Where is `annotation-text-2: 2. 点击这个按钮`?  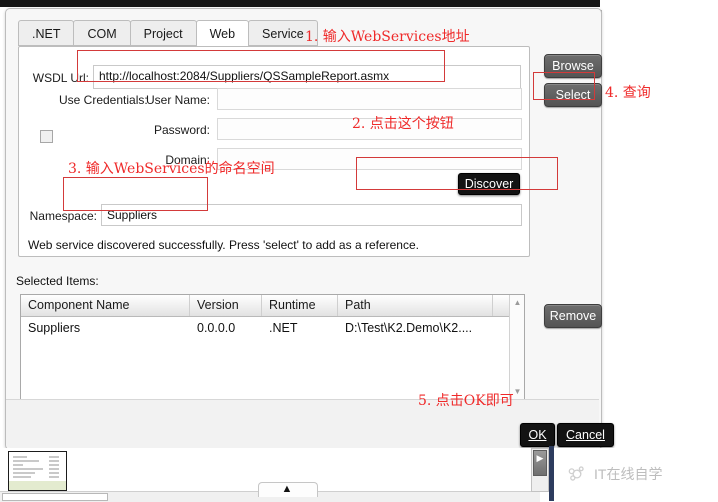 annotation-text-2: 2. 点击这个按钮 is located at coordinates (403, 124).